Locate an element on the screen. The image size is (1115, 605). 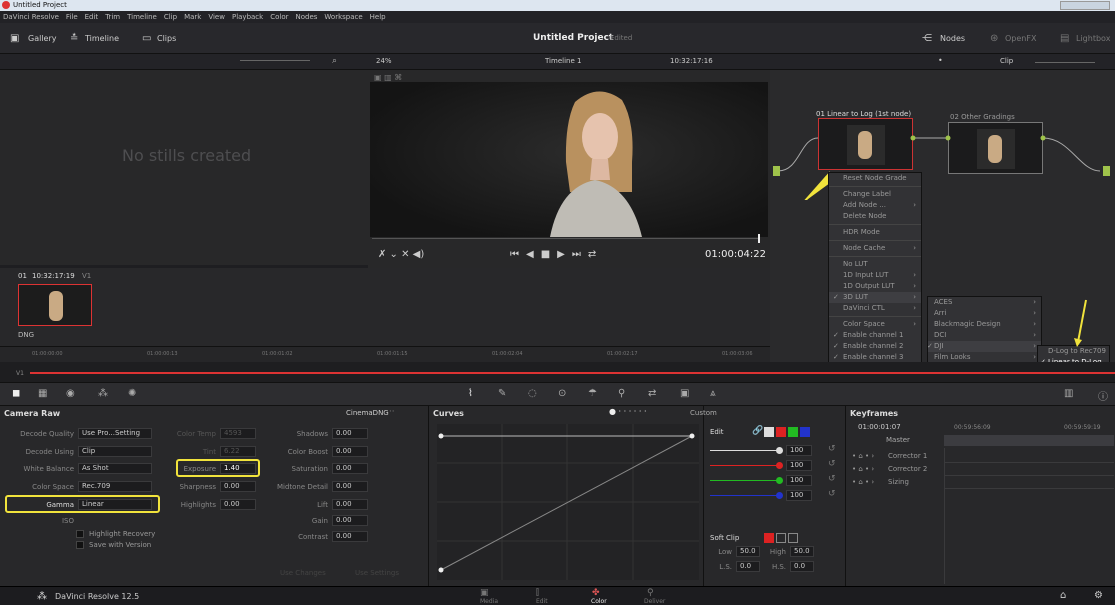
shadows-field: 0.00 is located at coordinates (350, 433).